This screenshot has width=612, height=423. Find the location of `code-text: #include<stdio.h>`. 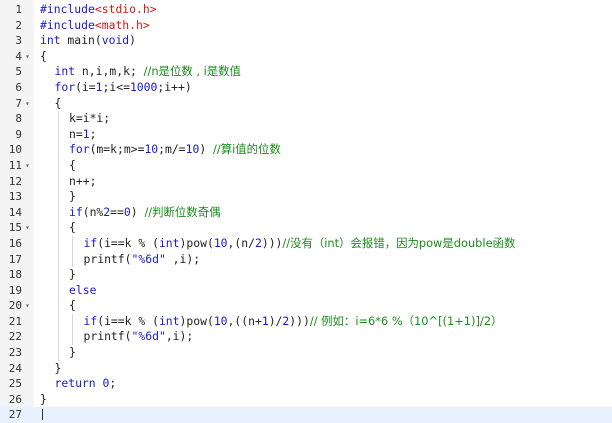

code-text: #include<stdio.h> is located at coordinates (98, 10).